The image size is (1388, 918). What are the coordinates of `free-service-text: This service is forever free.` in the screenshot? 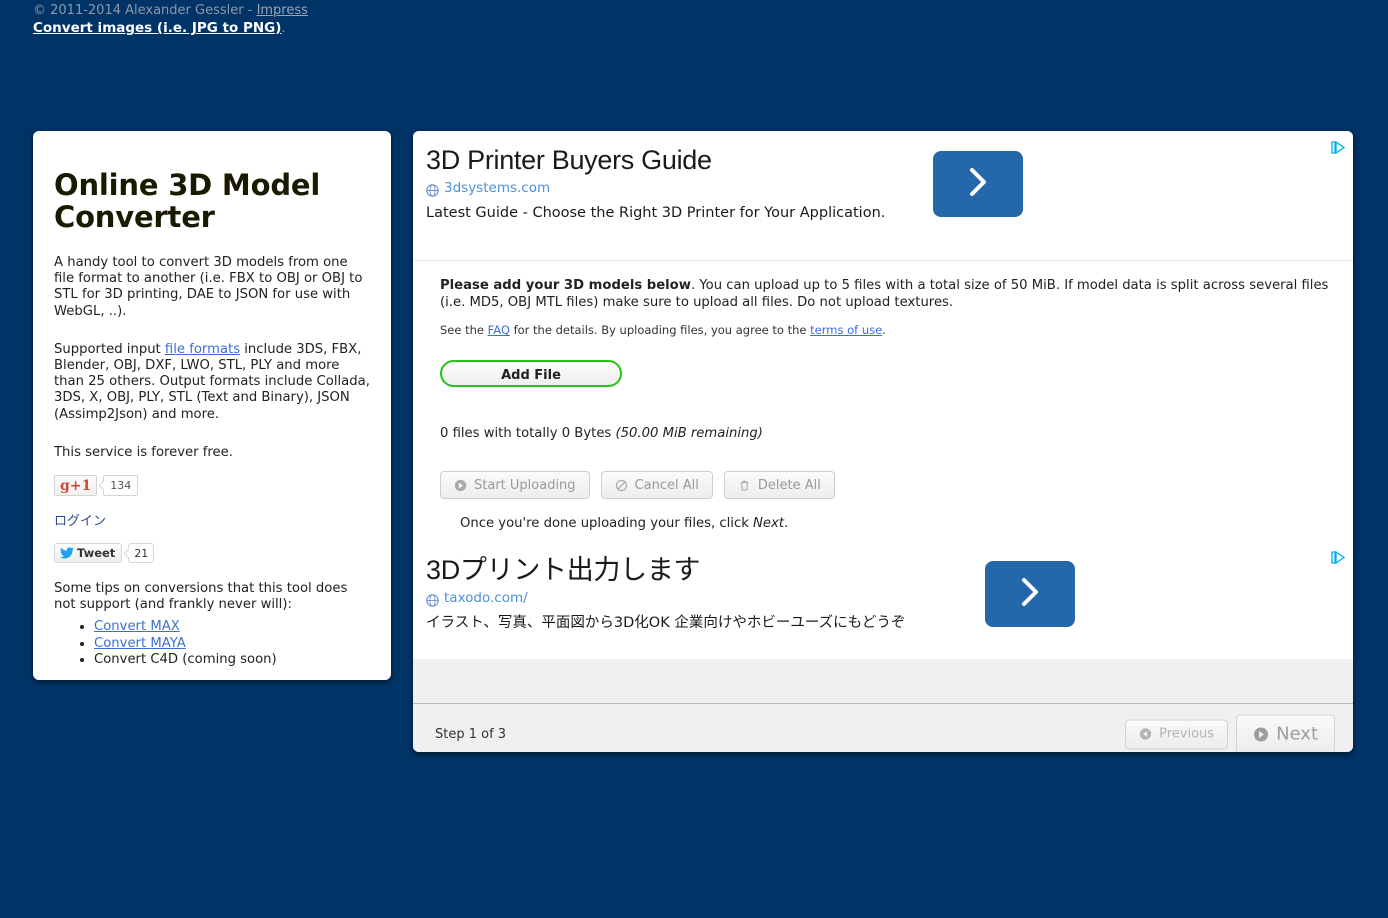 It's located at (143, 452).